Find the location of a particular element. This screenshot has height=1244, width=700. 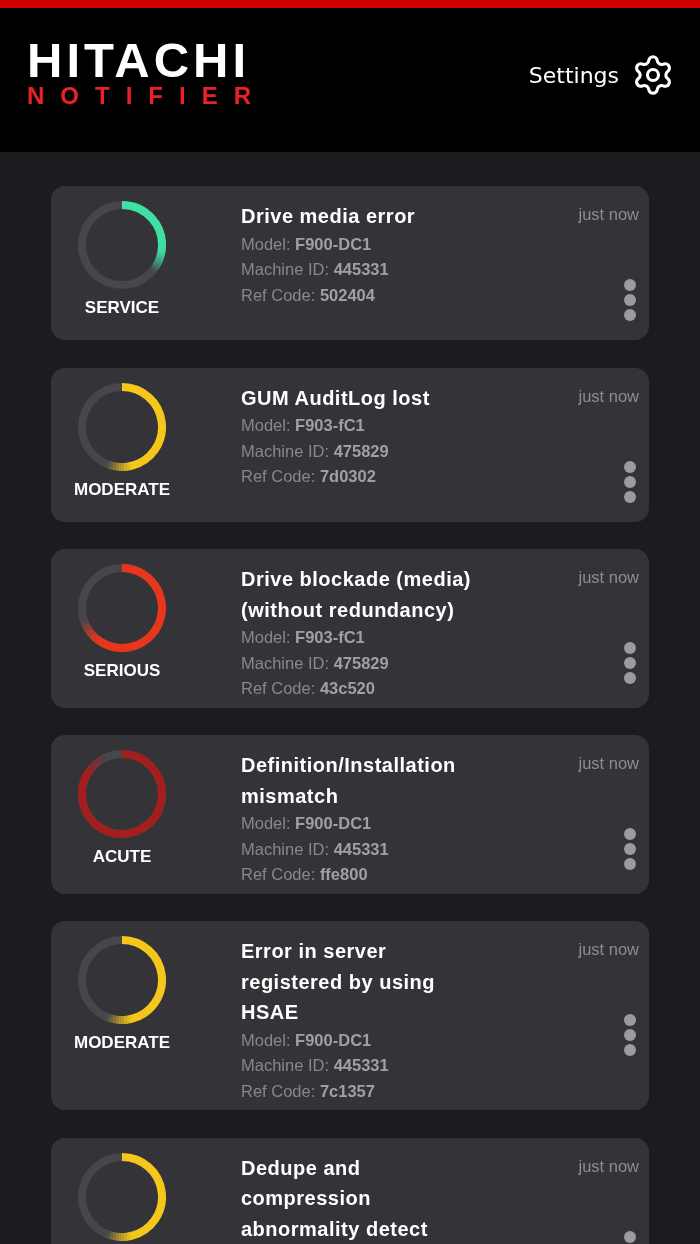

alert-title: Drive media error is located at coordinates (328, 216).